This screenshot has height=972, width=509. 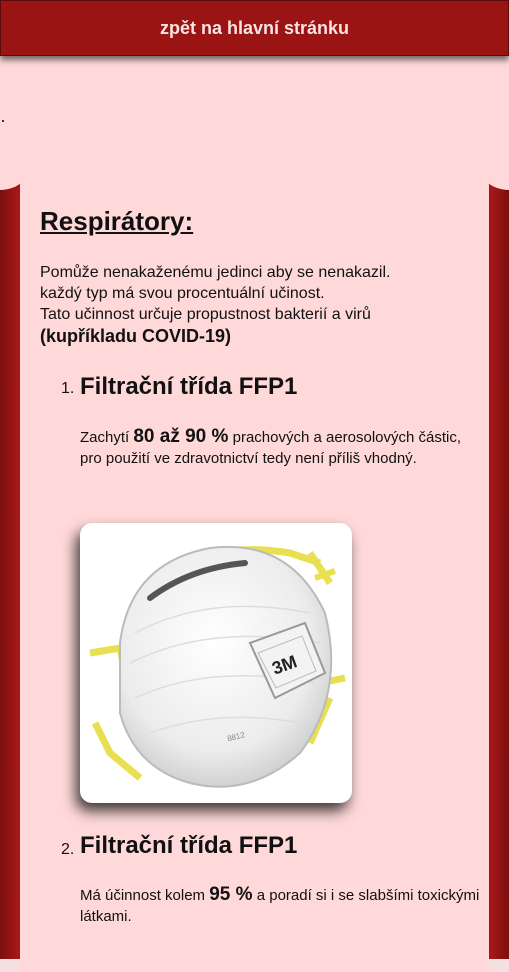 What do you see at coordinates (182, 293) in the screenshot?
I see `intro-line: každý typ má svou procentuální učinost.` at bounding box center [182, 293].